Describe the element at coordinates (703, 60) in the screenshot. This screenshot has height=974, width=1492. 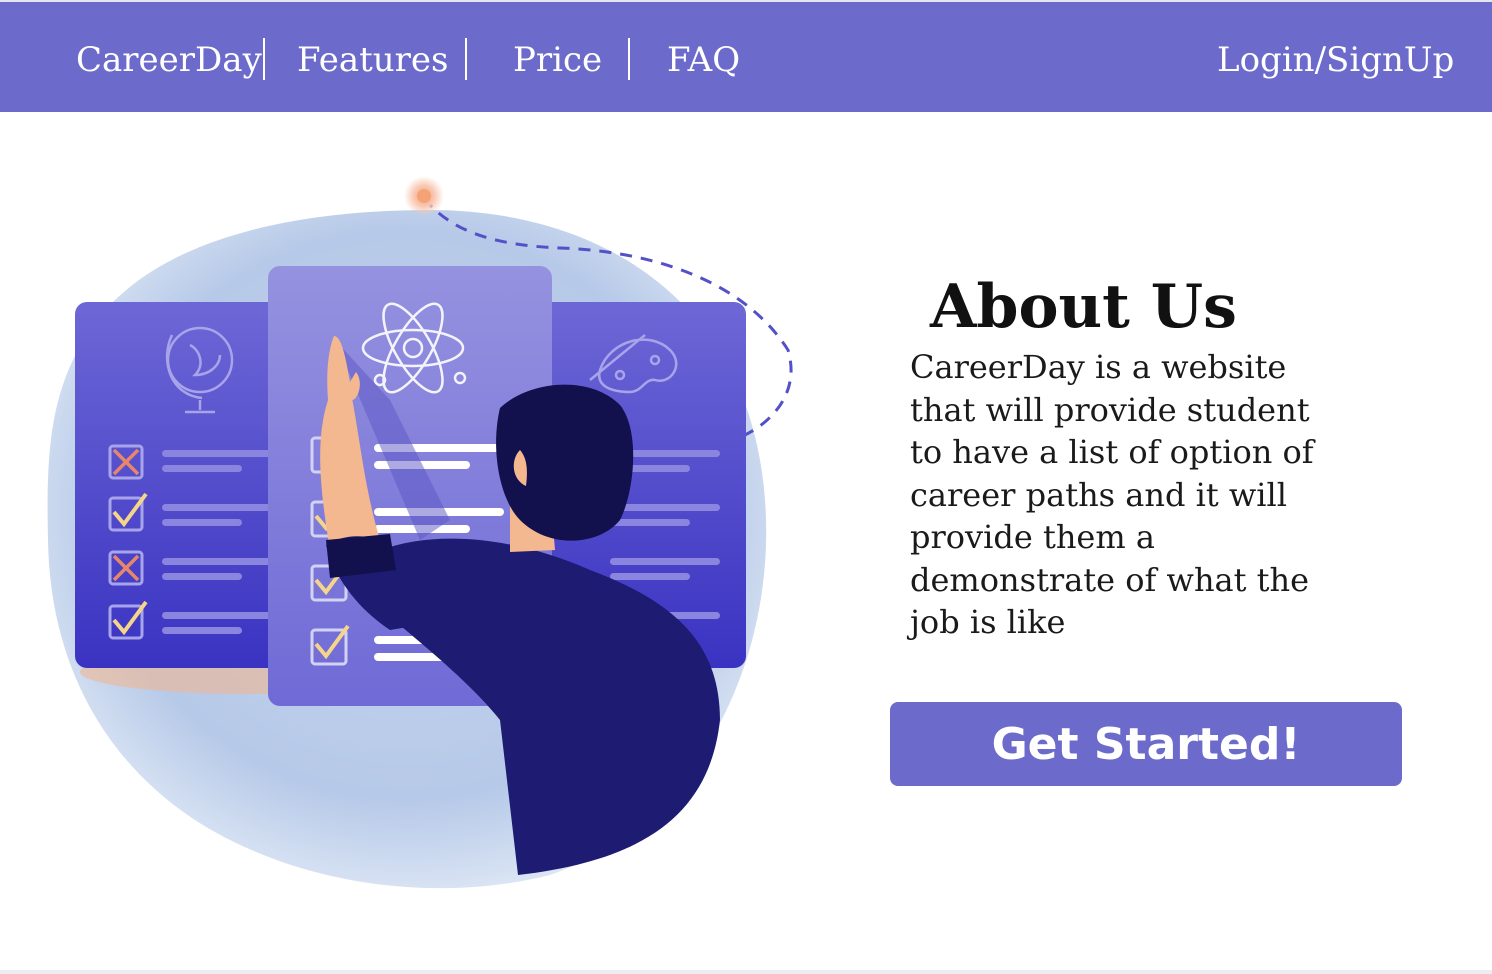
I see `nav-item-faq: FAQ` at that location.